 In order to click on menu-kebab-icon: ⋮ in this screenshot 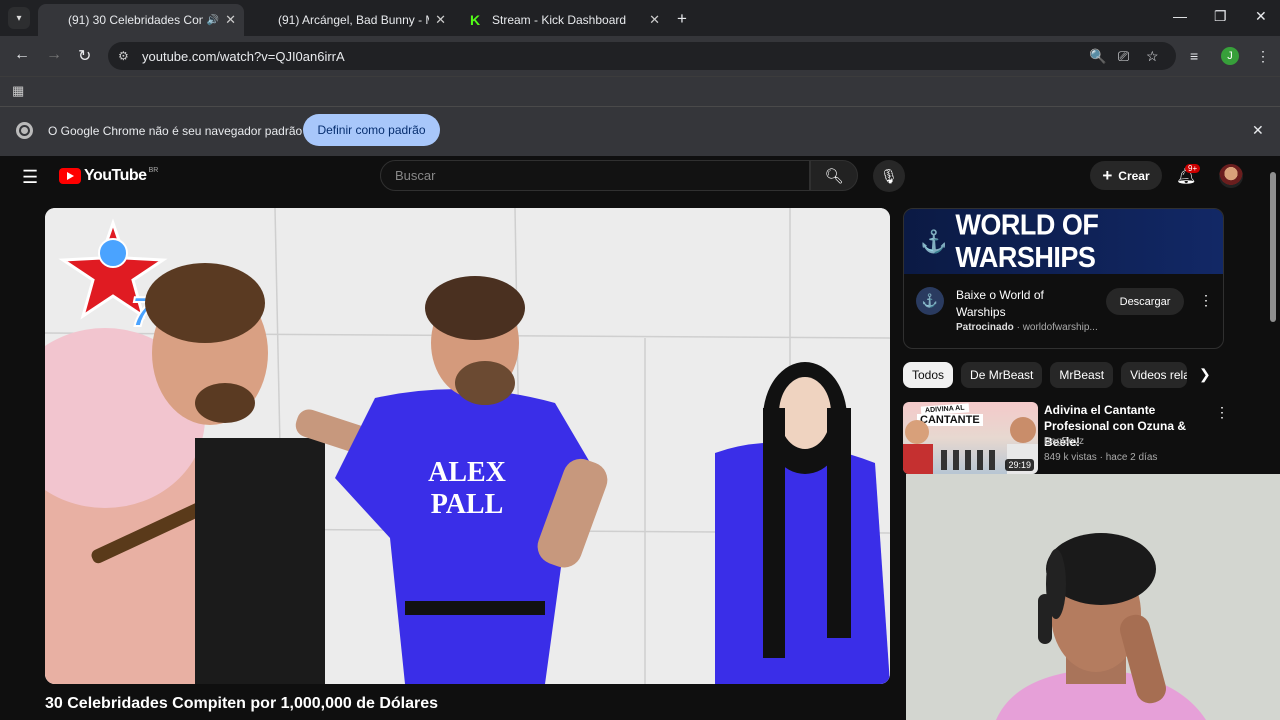, I will do `click(1263, 56)`.